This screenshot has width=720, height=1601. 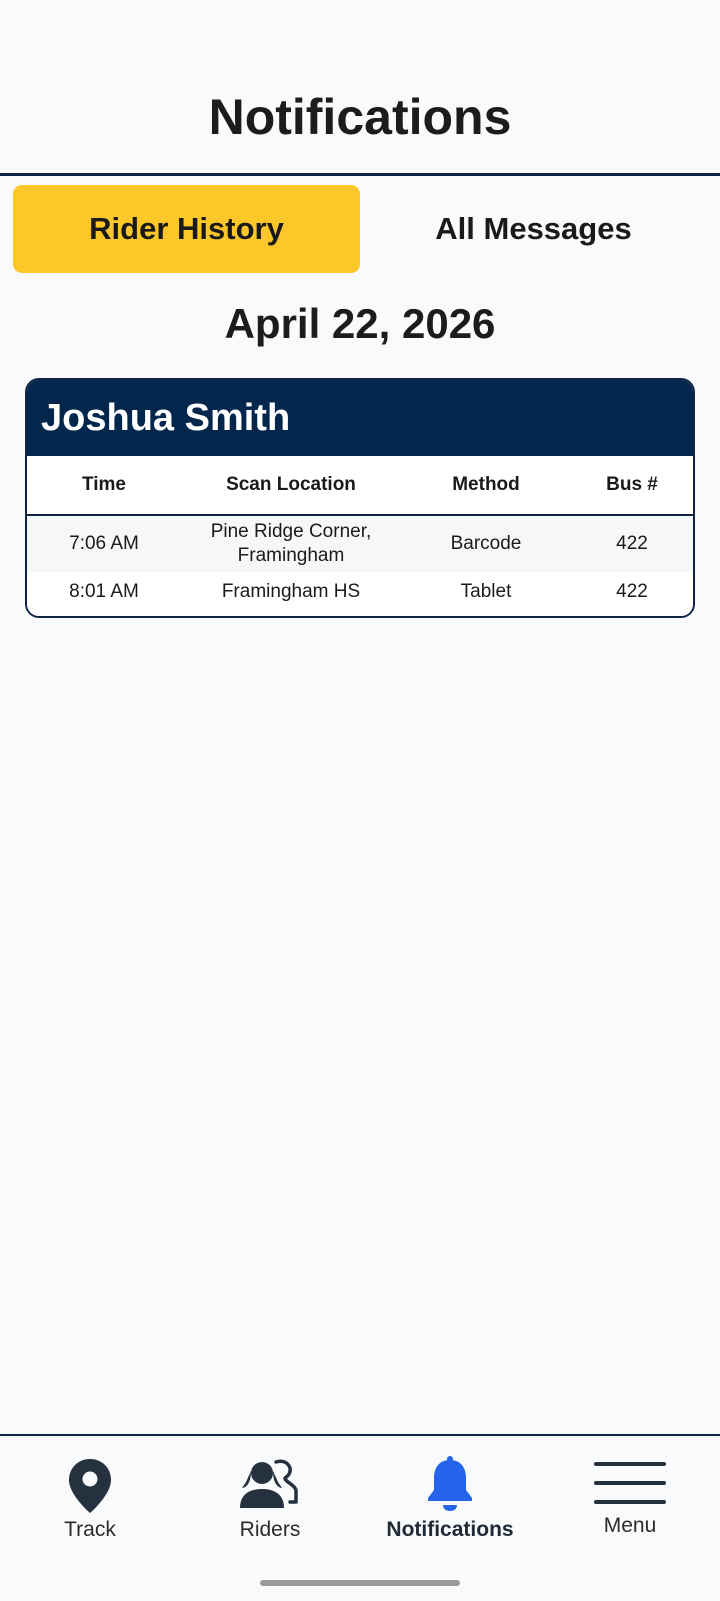 What do you see at coordinates (486, 591) in the screenshot?
I see `scan-method: Tablet` at bounding box center [486, 591].